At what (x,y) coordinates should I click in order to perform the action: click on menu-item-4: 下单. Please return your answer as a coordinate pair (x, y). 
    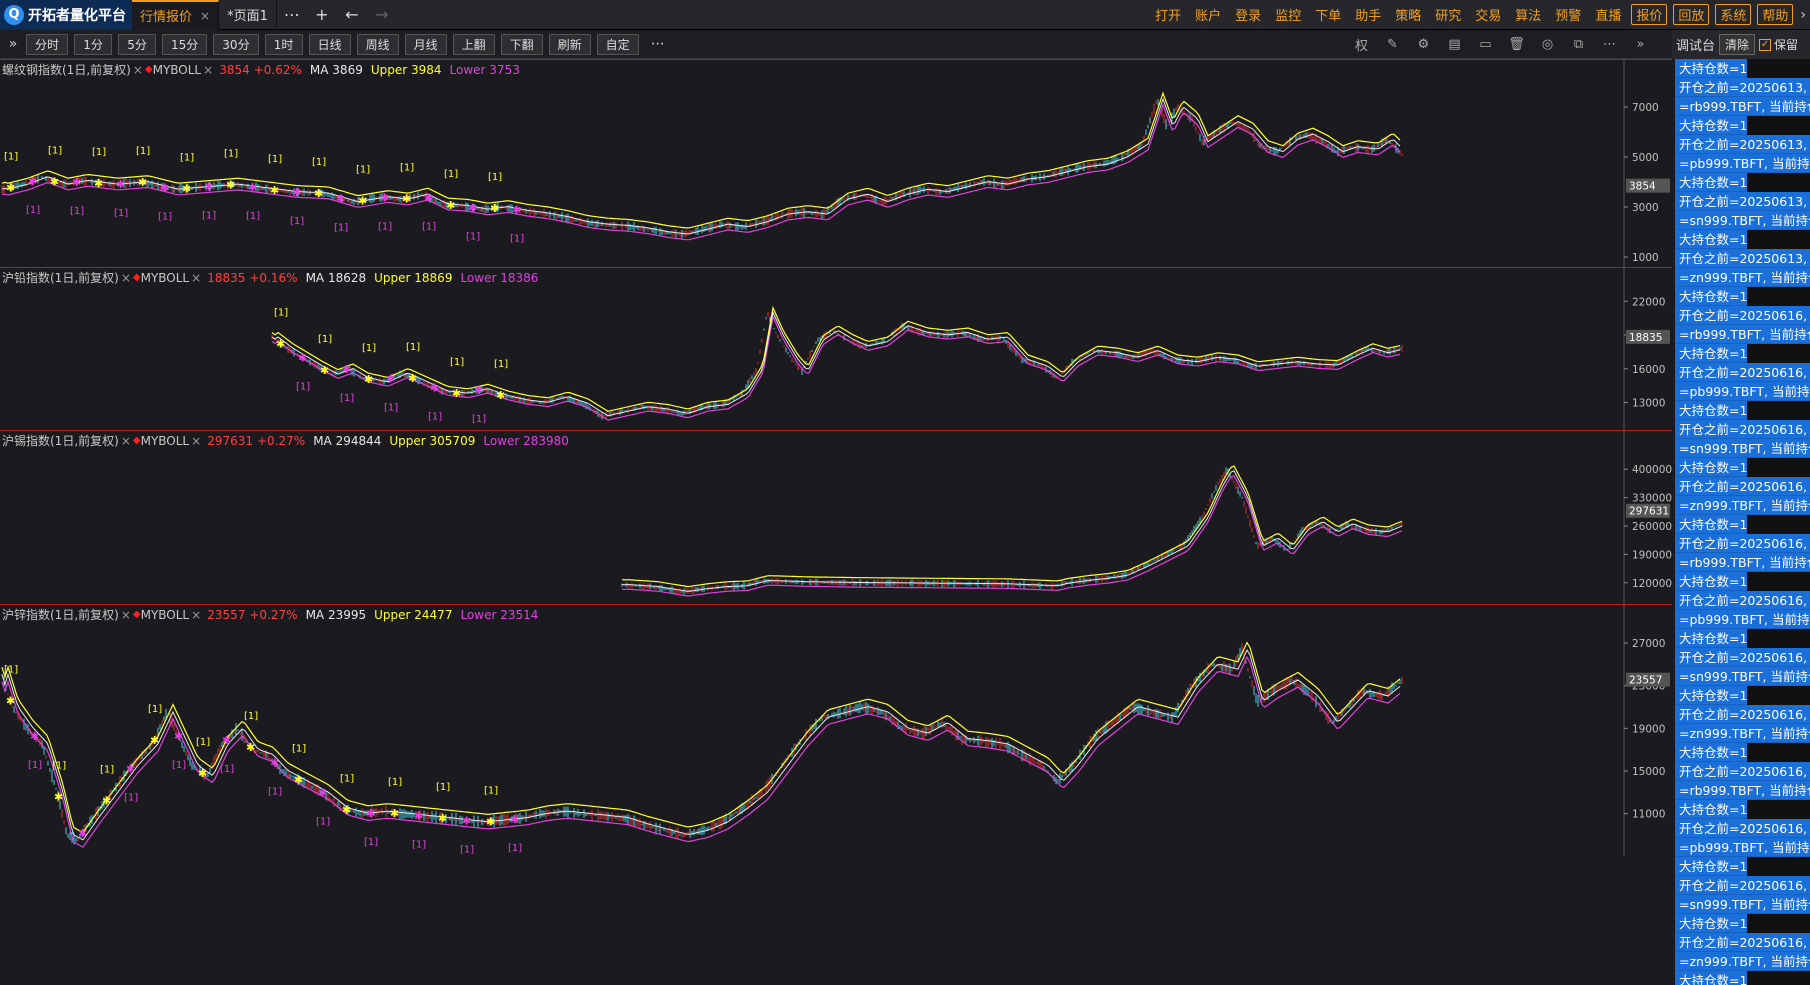
    Looking at the image, I should click on (1328, 15).